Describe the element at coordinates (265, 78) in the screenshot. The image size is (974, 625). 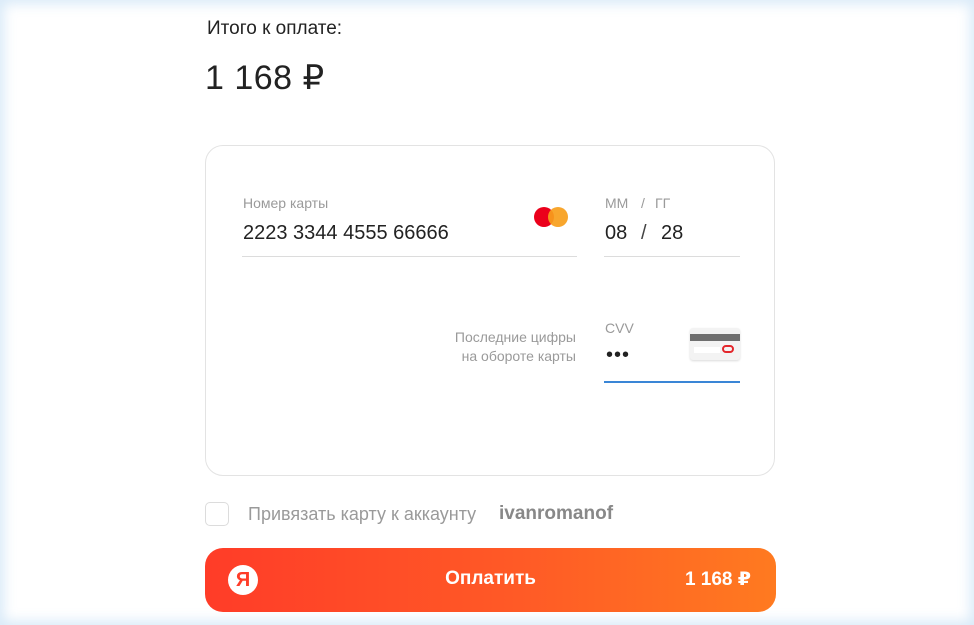
I see `total-amount: 1 168 ₽` at that location.